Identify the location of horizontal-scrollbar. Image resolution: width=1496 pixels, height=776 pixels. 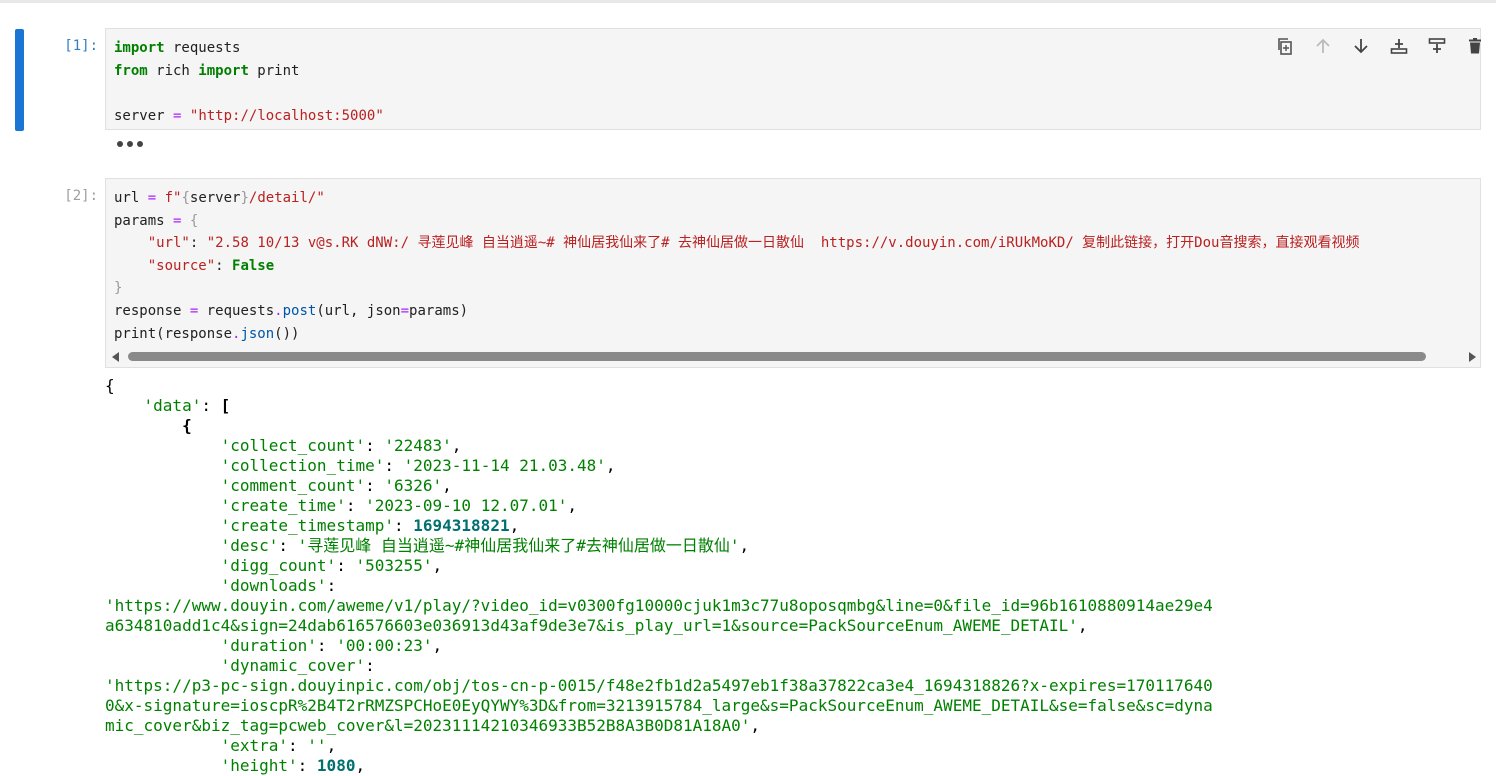
(793, 356).